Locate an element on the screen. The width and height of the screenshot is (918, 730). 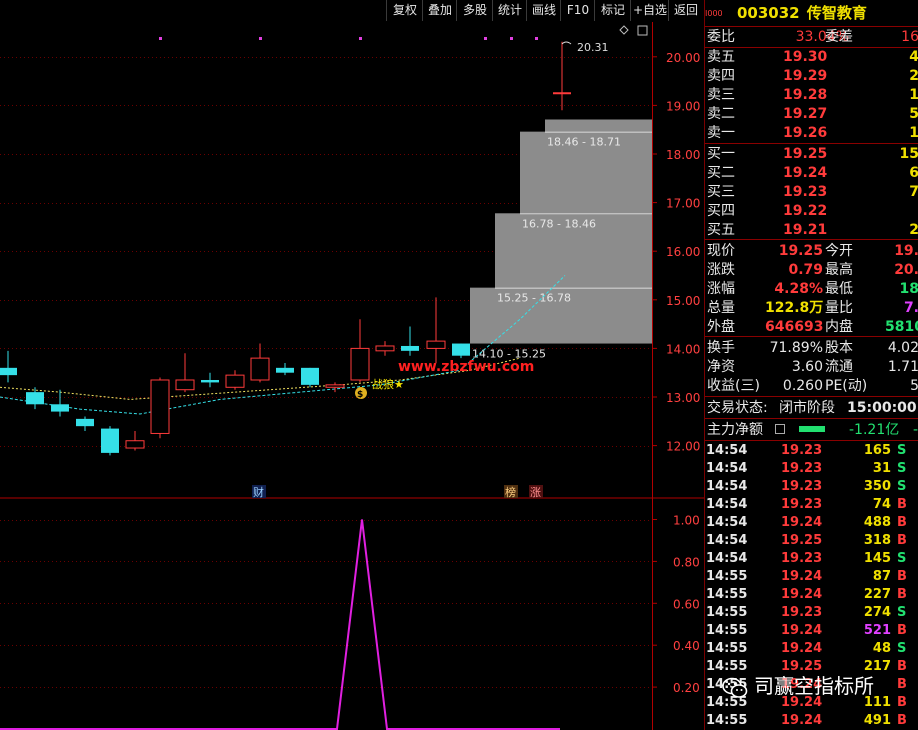
diff-value: 16 is located at coordinates (909, 37).